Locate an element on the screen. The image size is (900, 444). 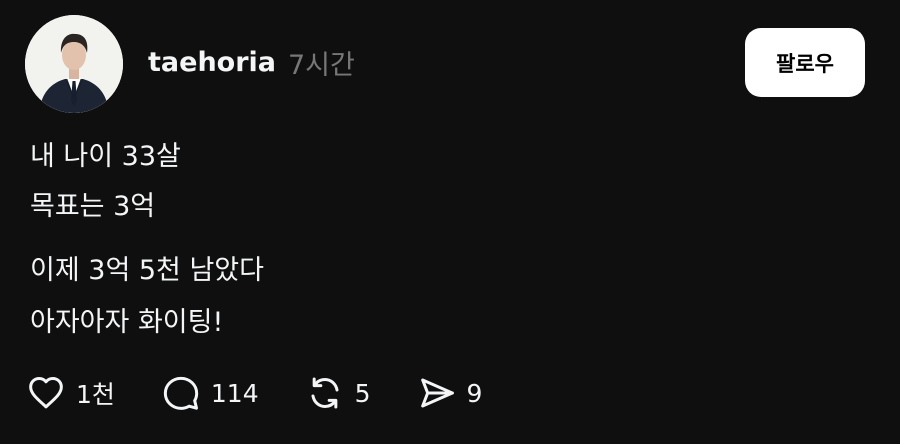
comment-button: 114 is located at coordinates (210, 393).